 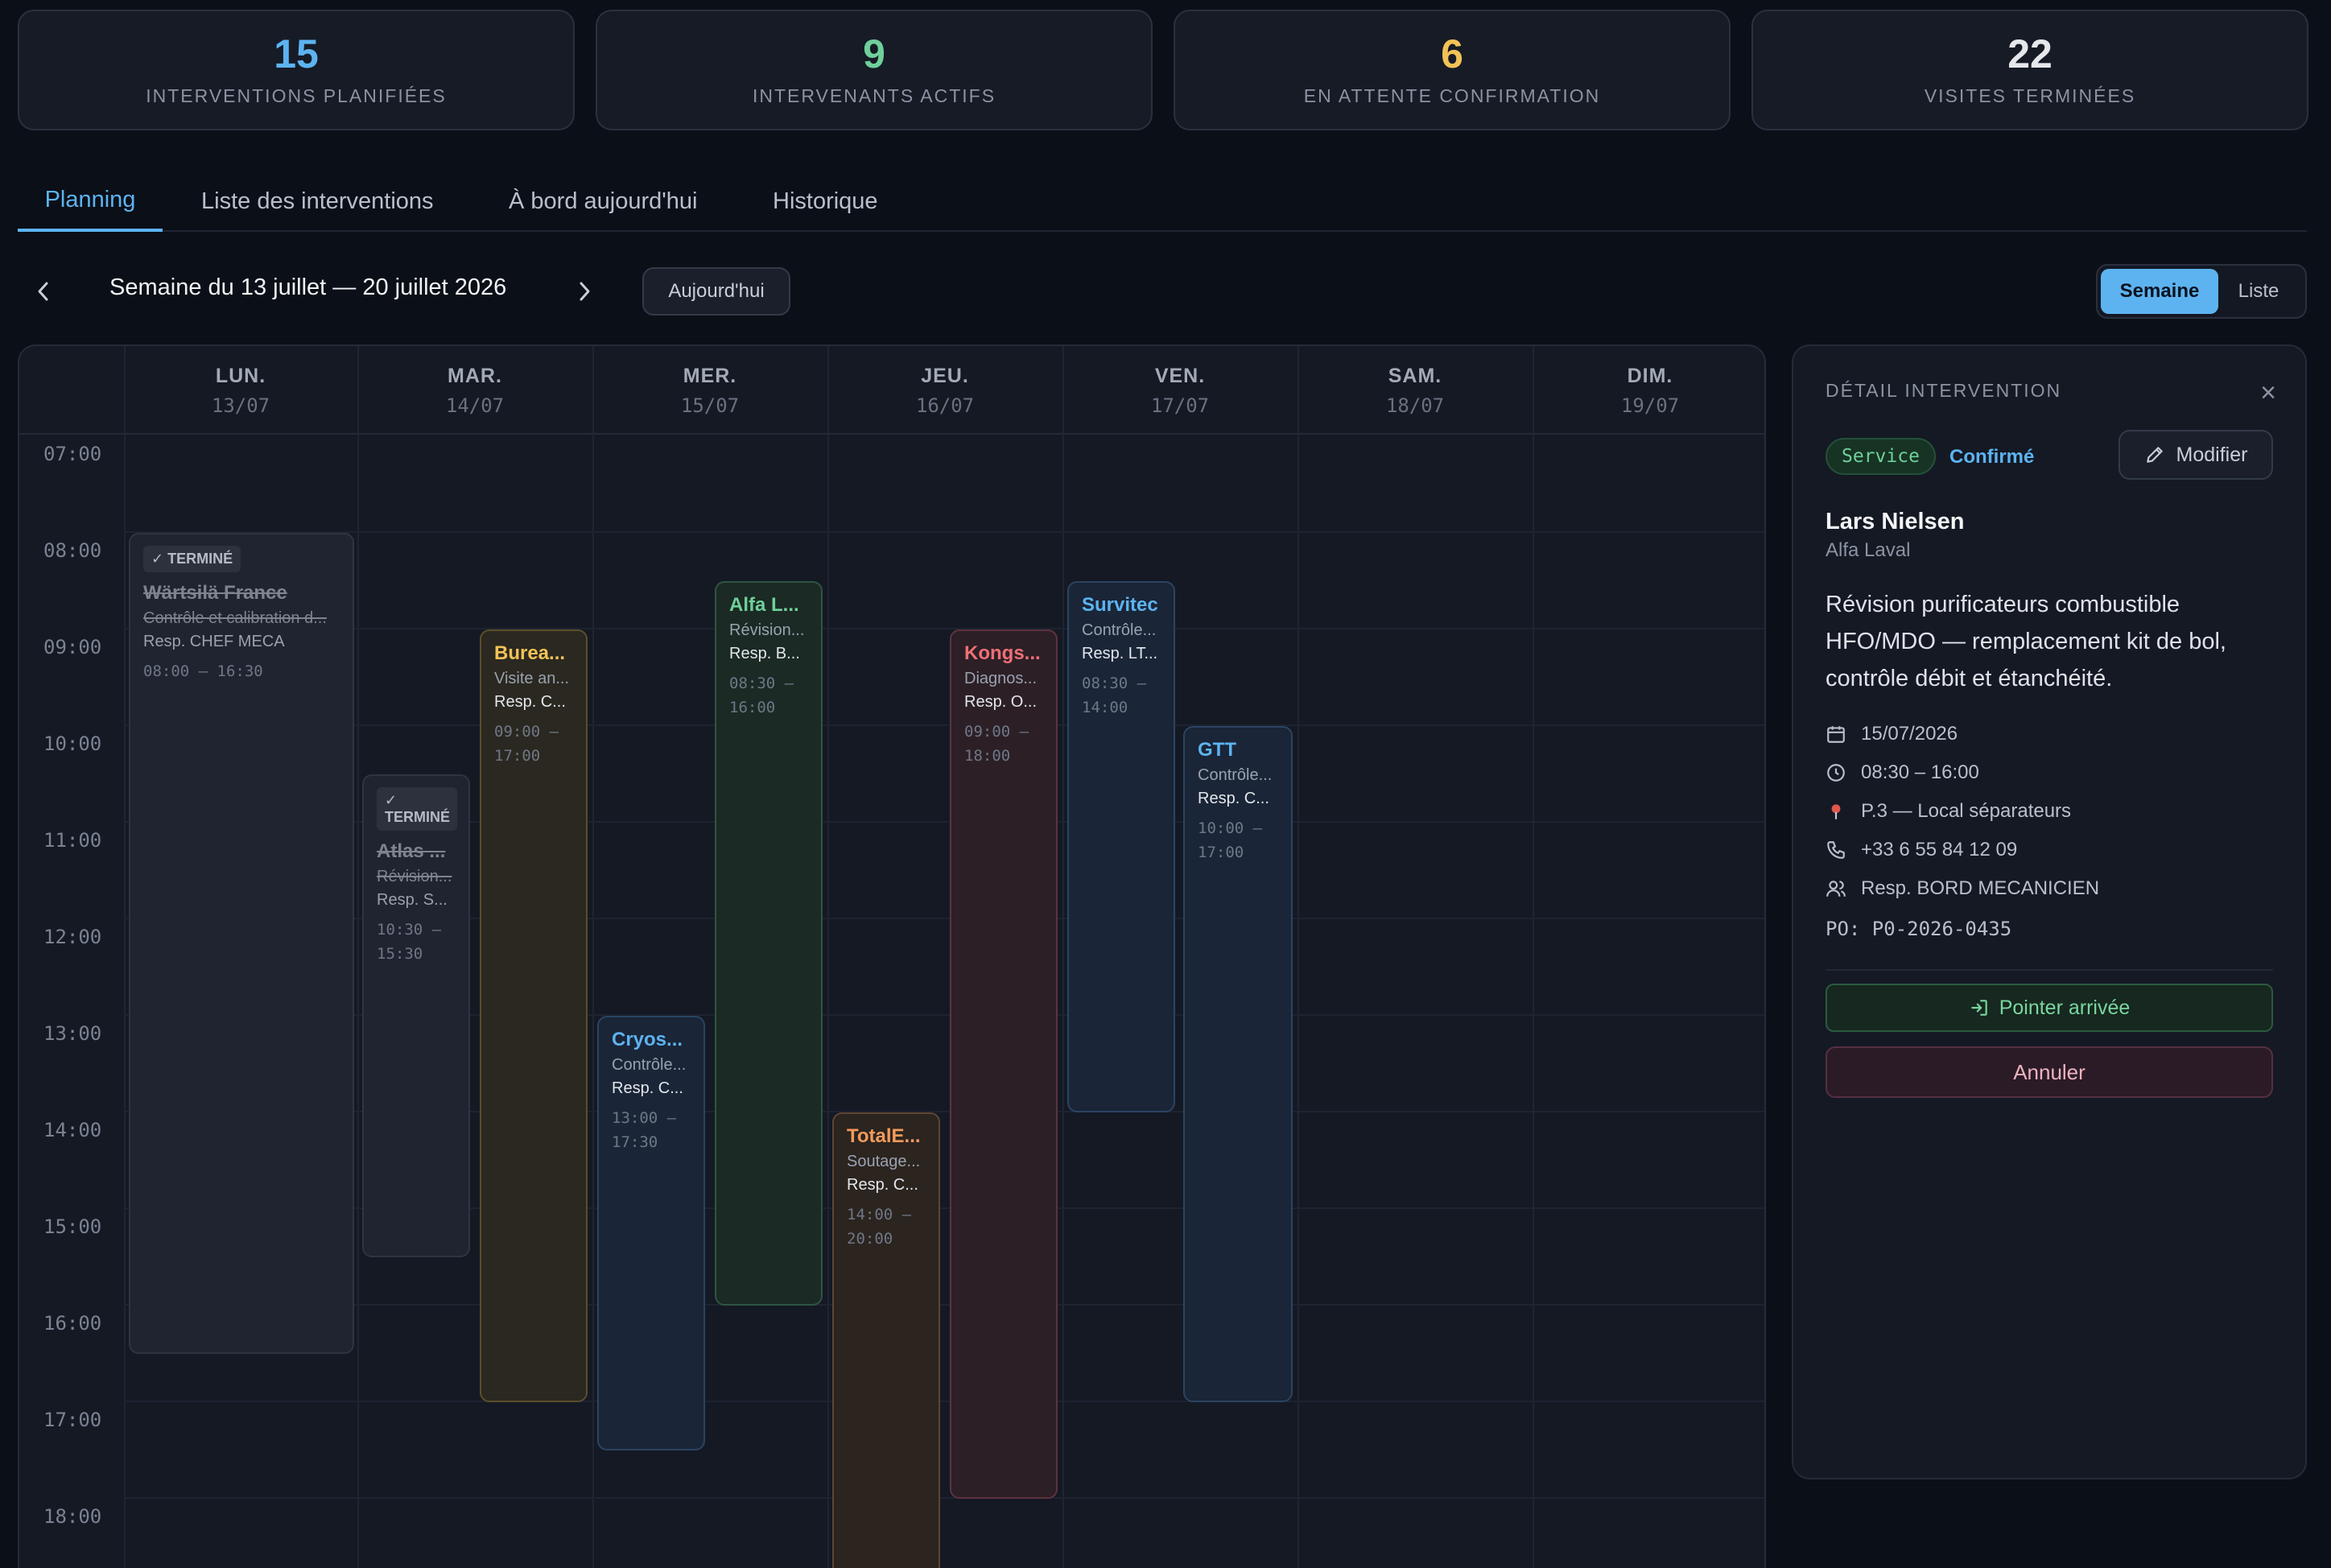 What do you see at coordinates (214, 641) in the screenshot?
I see `event-responsible: Resp. CHEF MECA` at bounding box center [214, 641].